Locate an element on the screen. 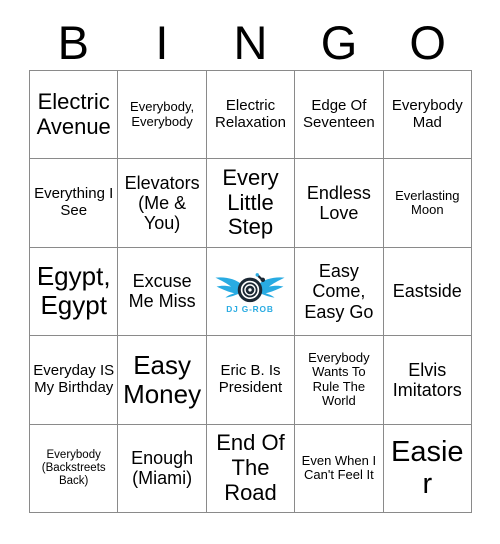 This screenshot has width=500, height=544. bingo-cell-label: Edge Of Seventeen is located at coordinates (339, 113).